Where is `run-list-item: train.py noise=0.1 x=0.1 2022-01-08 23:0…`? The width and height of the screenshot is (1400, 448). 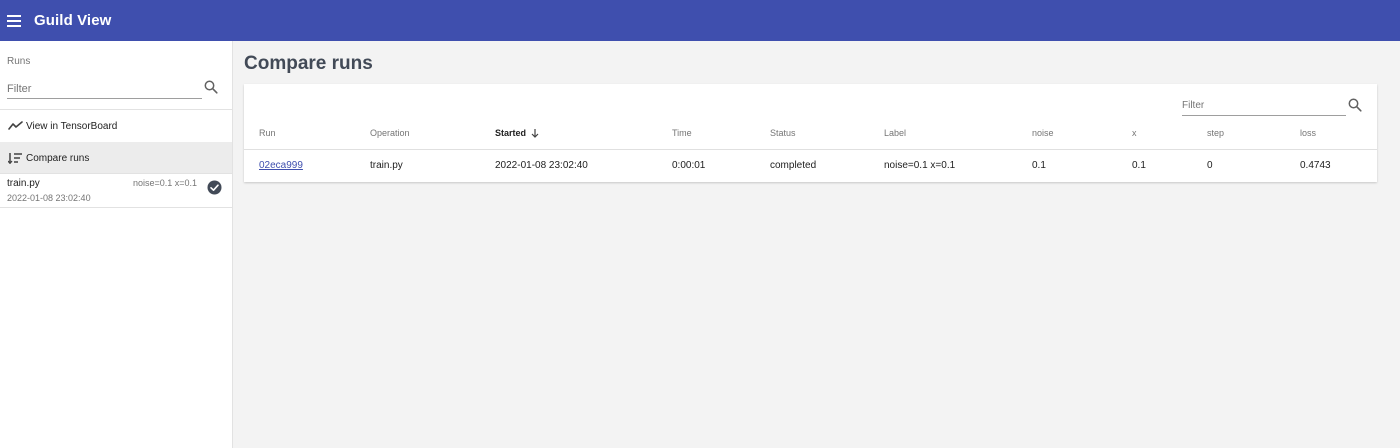
run-list-item: train.py noise=0.1 x=0.1 2022-01-08 23:0… is located at coordinates (116, 190).